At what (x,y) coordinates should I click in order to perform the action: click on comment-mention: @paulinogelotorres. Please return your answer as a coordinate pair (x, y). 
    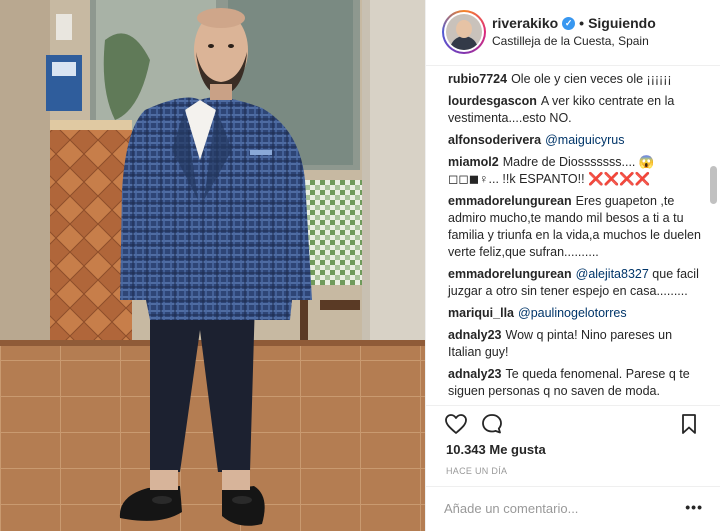
    Looking at the image, I should click on (572, 313).